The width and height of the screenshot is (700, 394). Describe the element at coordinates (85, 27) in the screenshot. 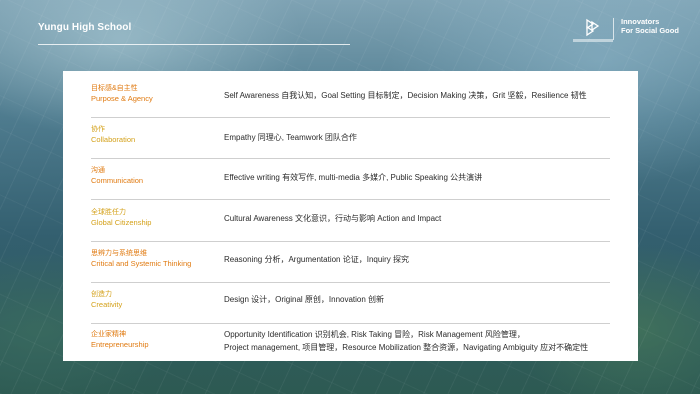

I see `school-name: Yungu High School` at that location.